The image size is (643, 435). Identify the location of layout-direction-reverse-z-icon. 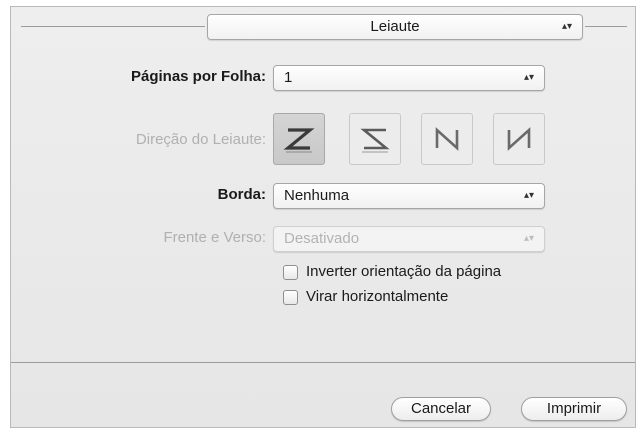
(375, 140).